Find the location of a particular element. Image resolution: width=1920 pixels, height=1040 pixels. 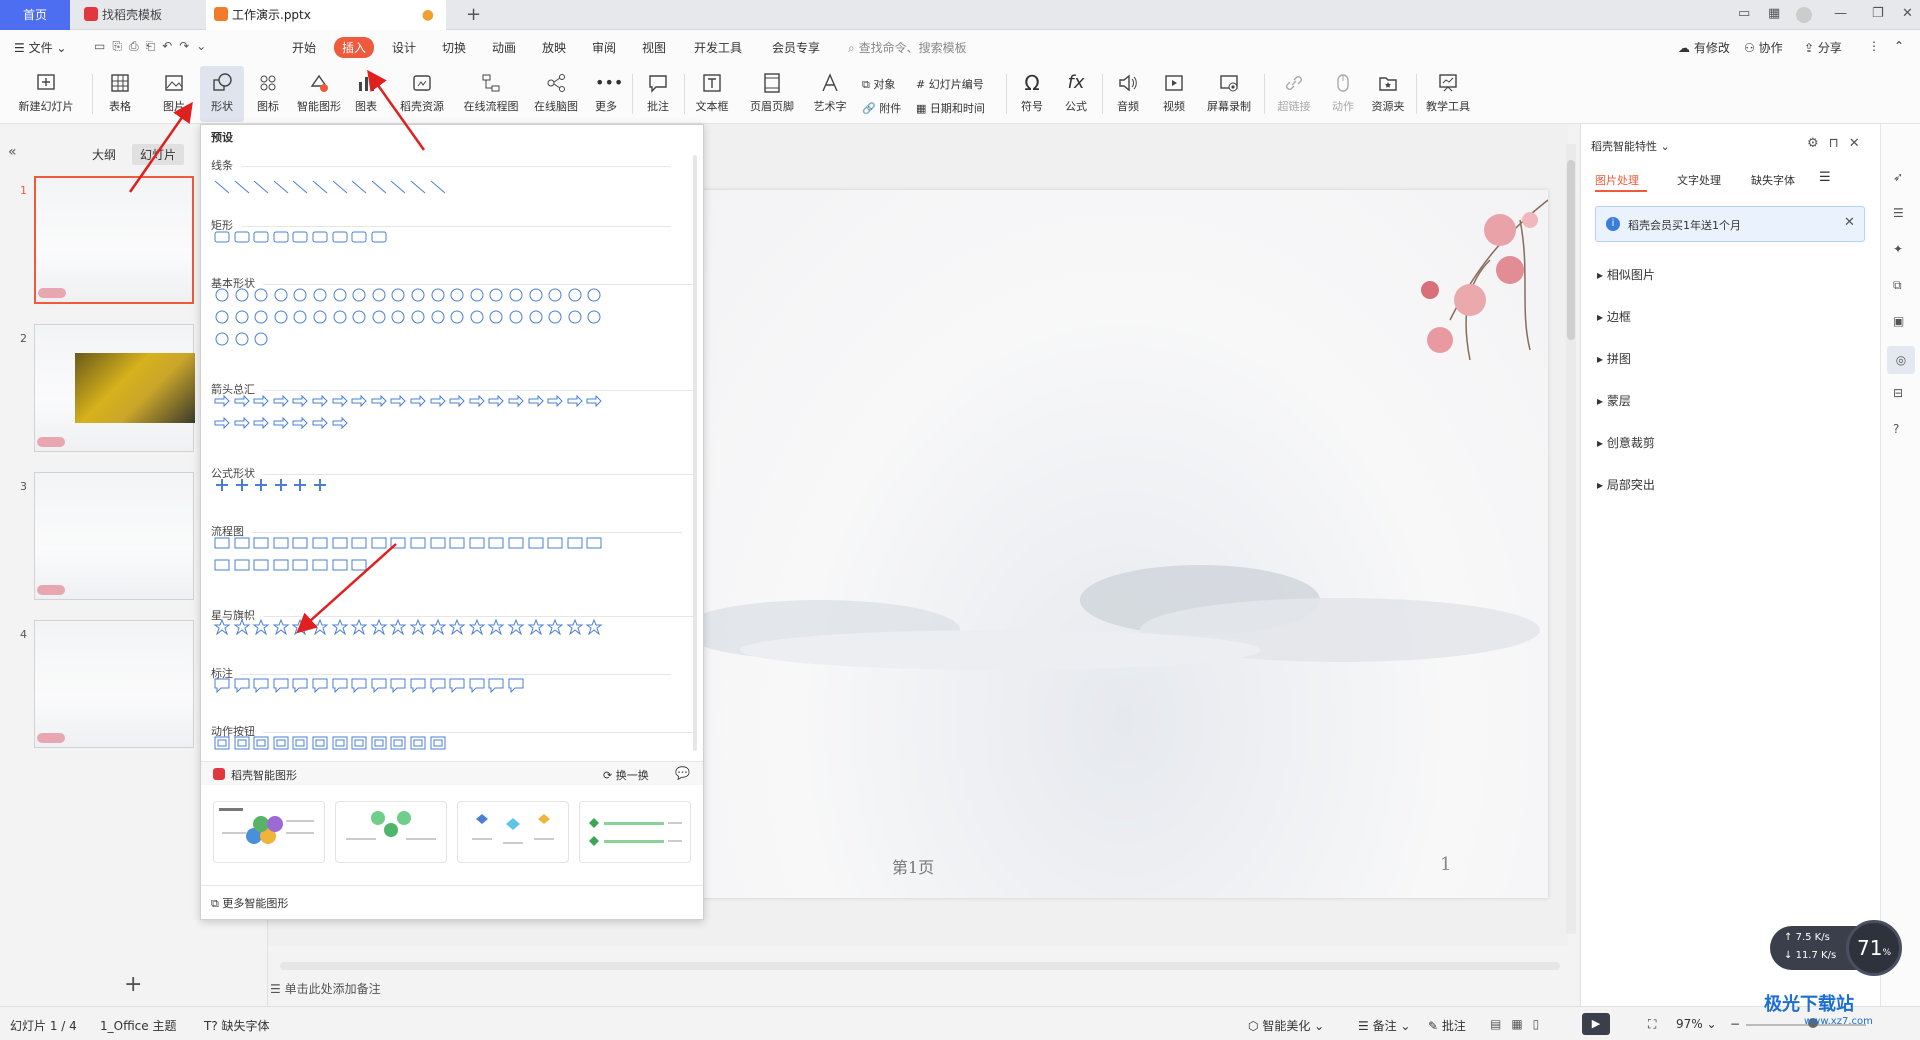

tab-image-processing: 图片处理 is located at coordinates (1617, 180).